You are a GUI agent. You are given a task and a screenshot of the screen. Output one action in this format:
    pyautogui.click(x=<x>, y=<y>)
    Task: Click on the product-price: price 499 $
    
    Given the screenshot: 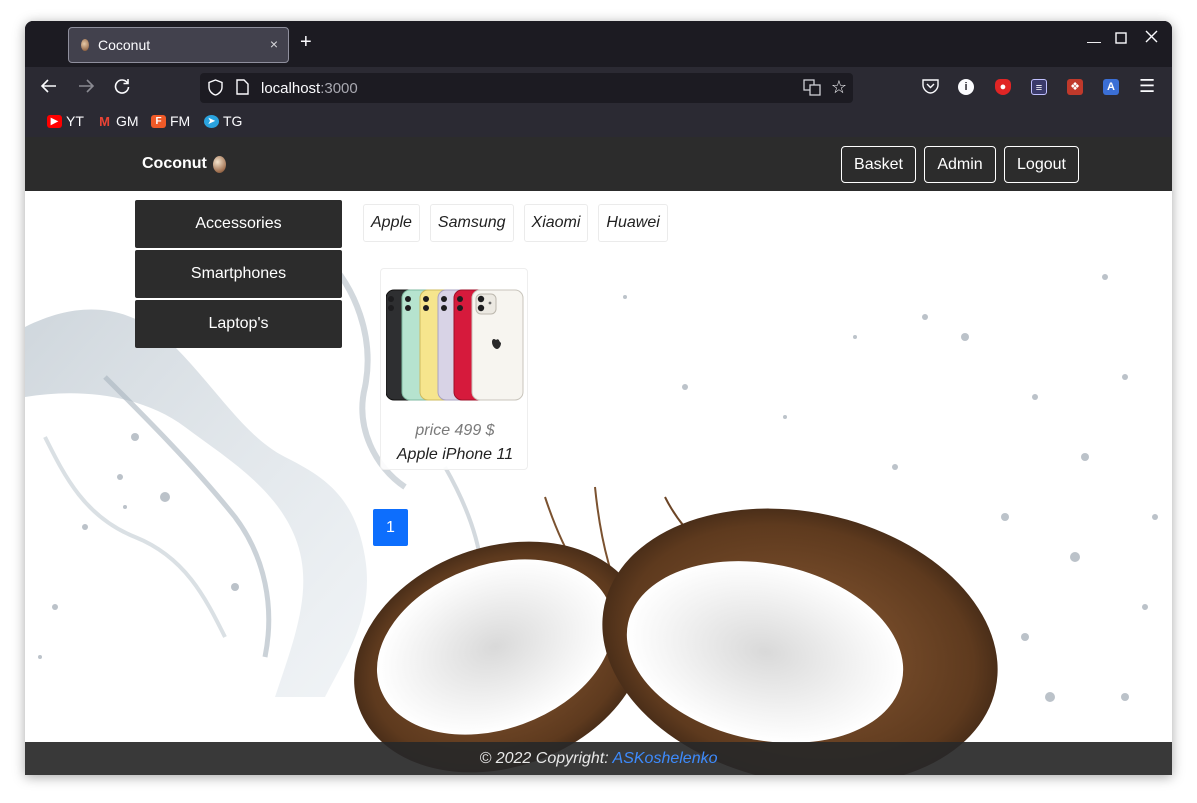 What is the action you would take?
    pyautogui.click(x=455, y=430)
    